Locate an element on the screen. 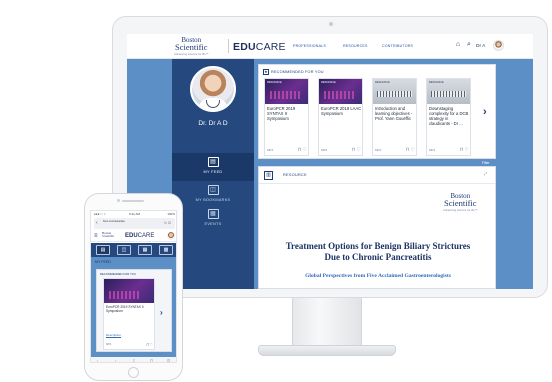 The height and width of the screenshot is (382, 552). search-icon: ⌕ is located at coordinates (469, 45).